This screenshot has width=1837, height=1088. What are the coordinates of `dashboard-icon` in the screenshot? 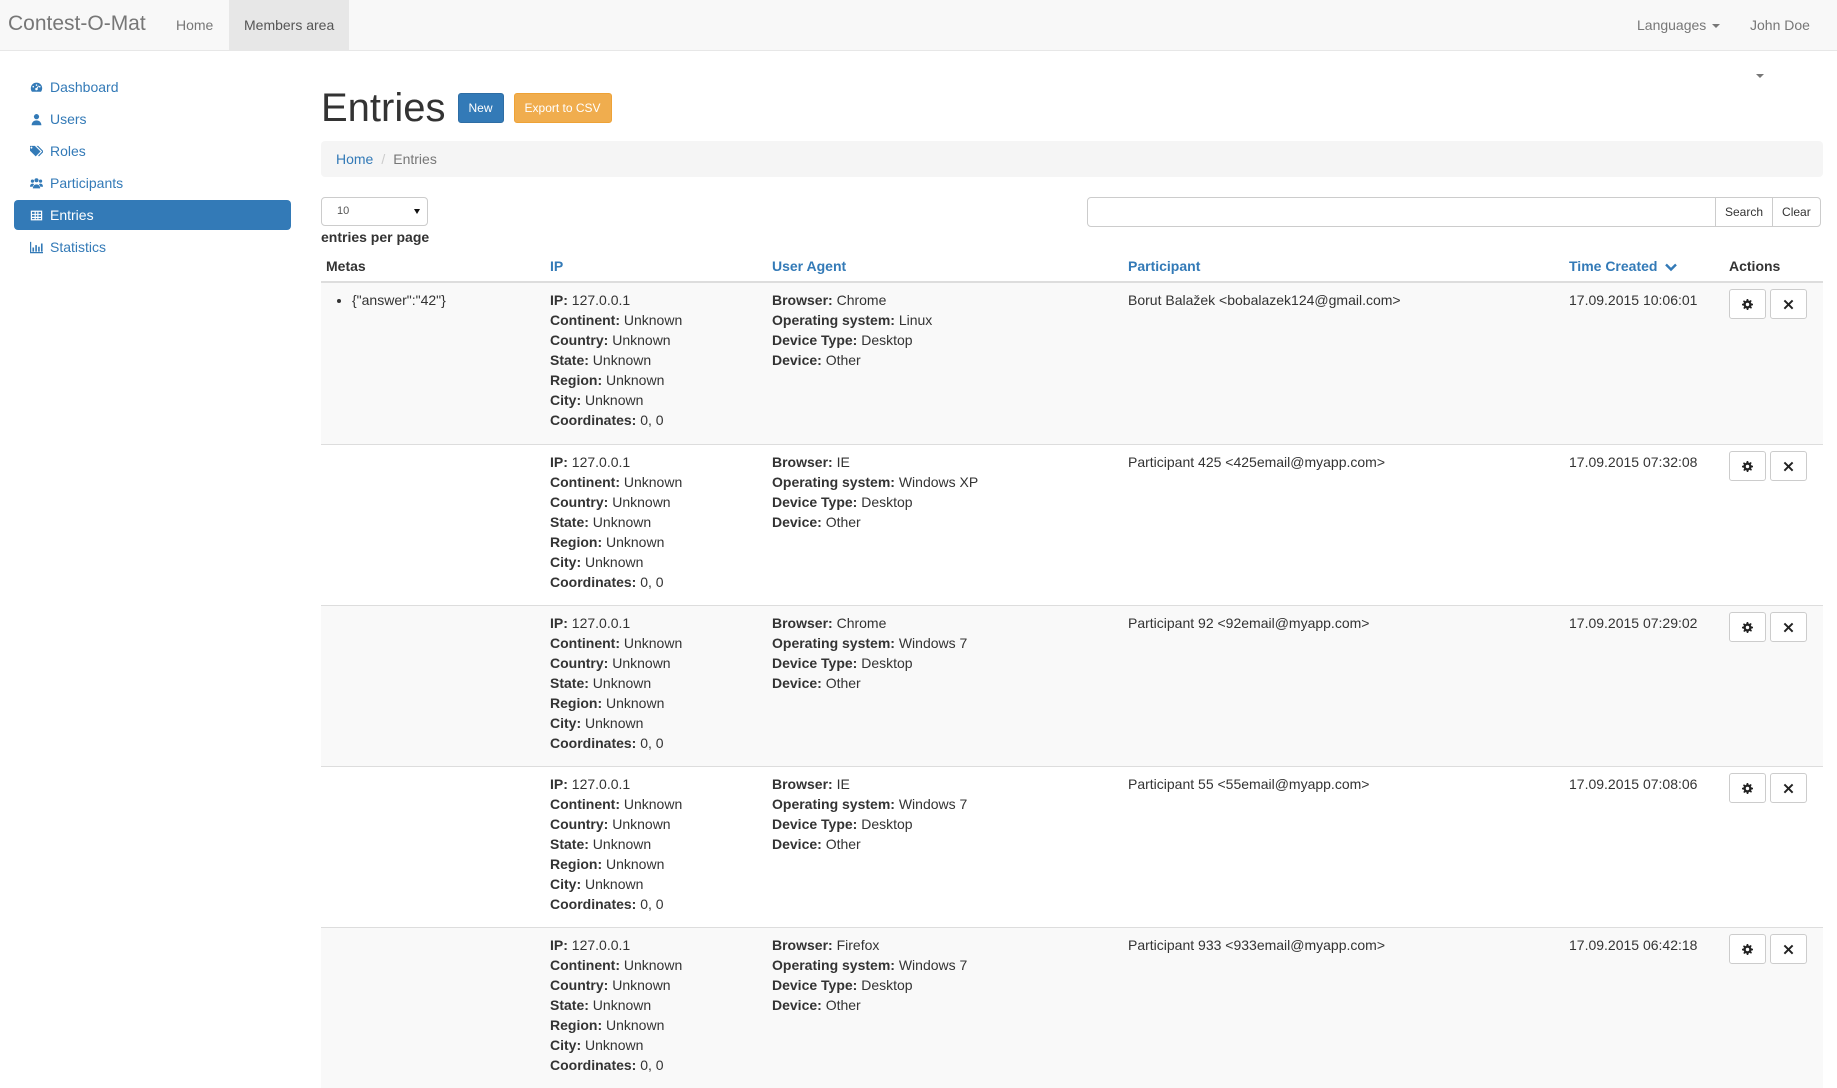 It's located at (36, 87).